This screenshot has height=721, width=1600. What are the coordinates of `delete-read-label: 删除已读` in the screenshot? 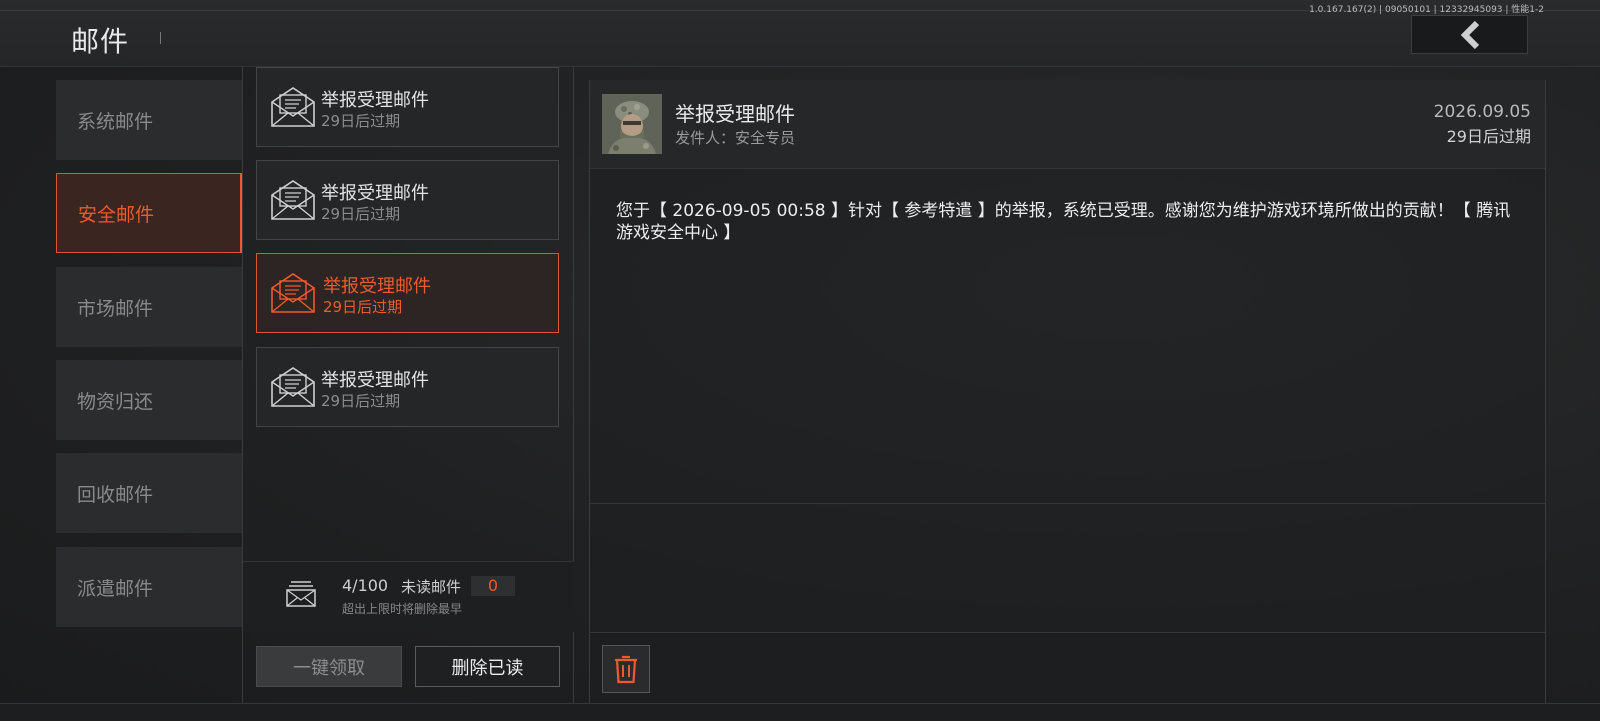 It's located at (487, 668).